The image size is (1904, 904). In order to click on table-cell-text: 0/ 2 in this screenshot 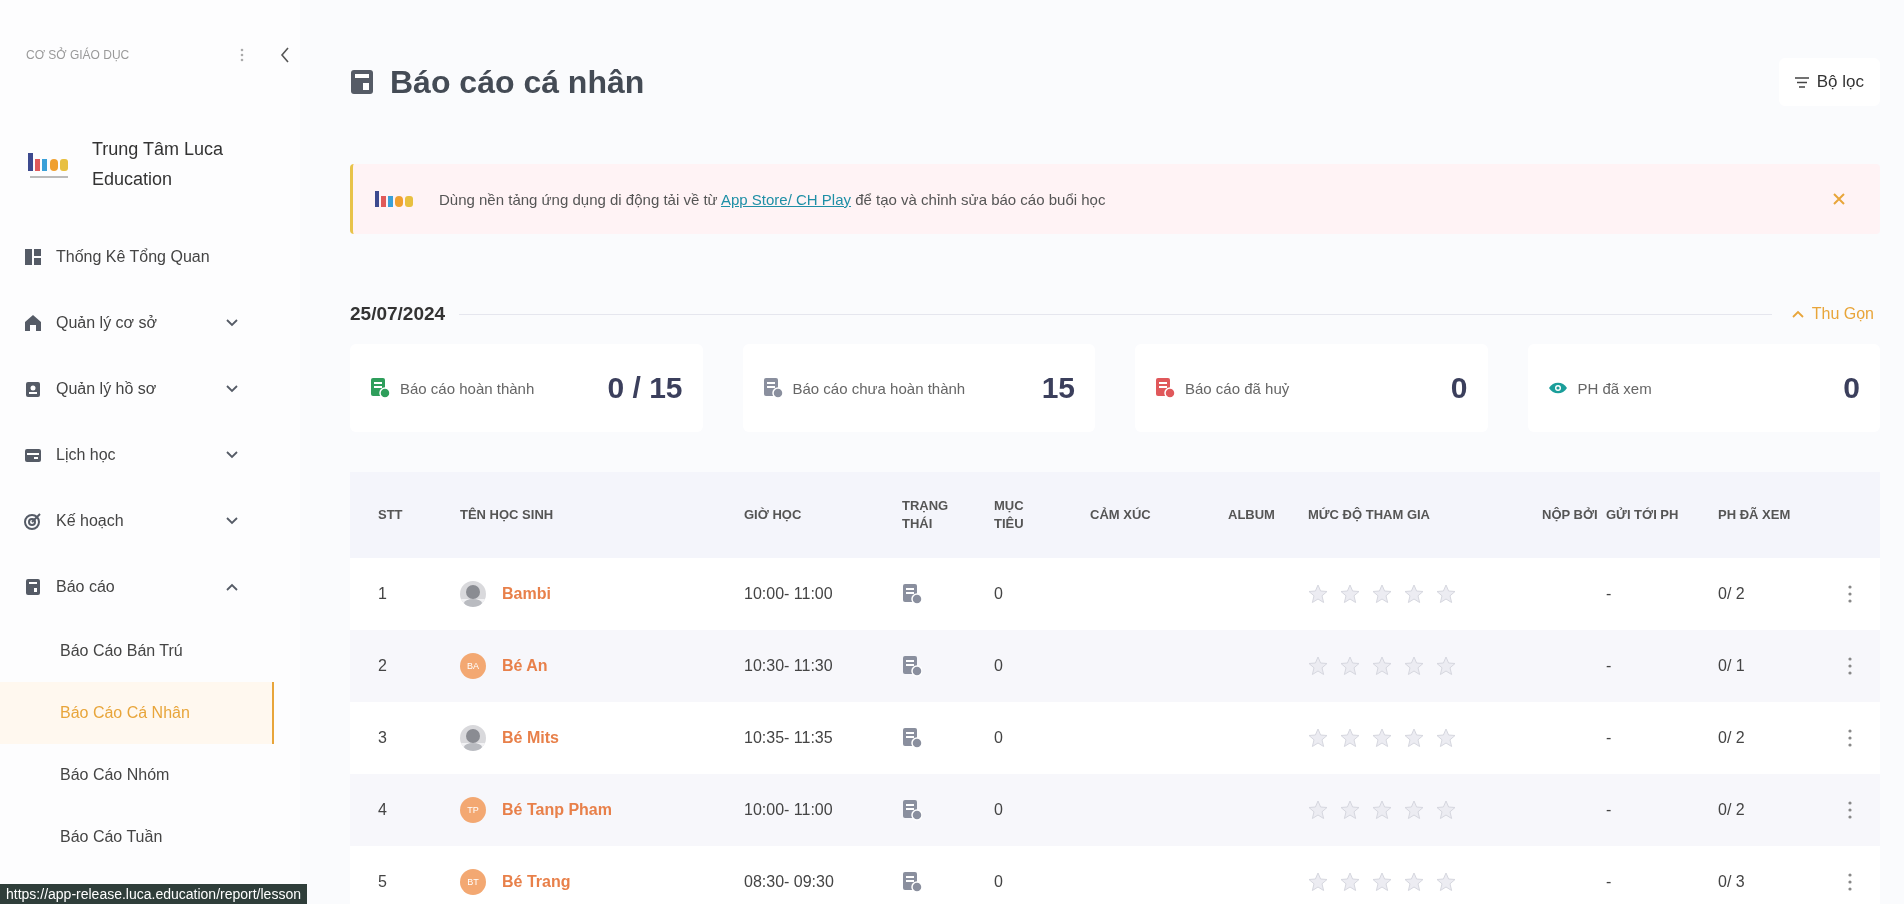, I will do `click(1732, 738)`.